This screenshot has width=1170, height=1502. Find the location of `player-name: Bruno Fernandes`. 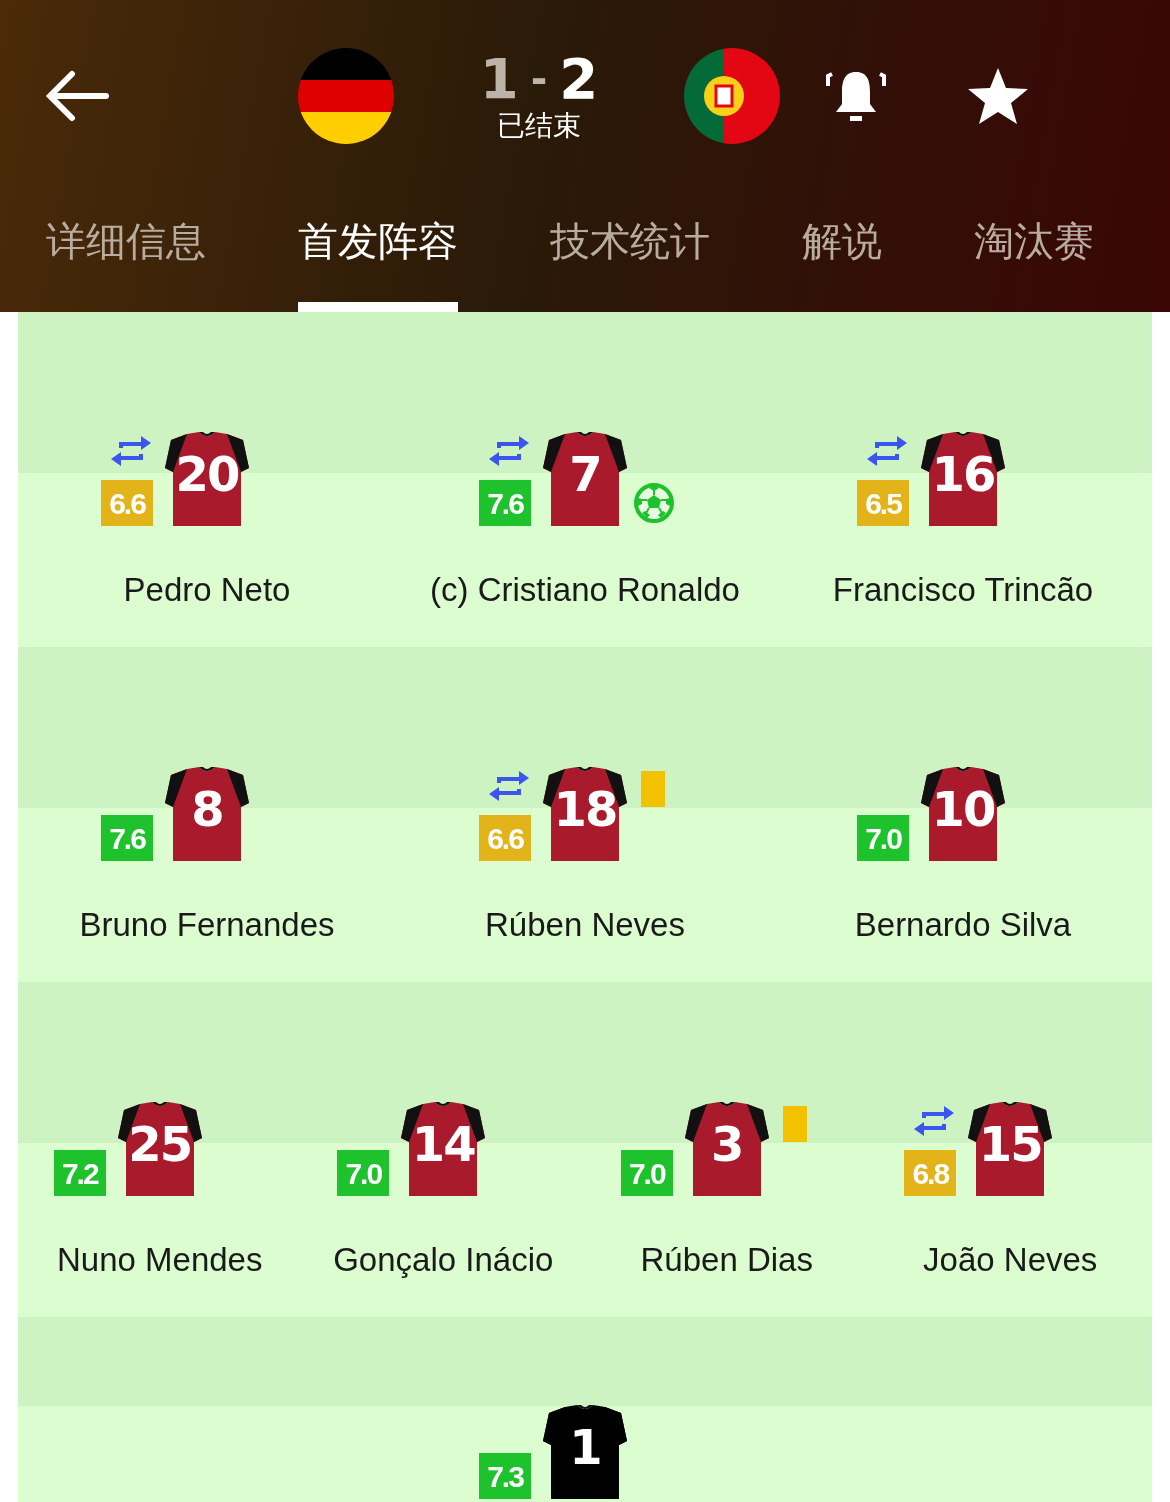

player-name: Bruno Fernandes is located at coordinates (207, 925).